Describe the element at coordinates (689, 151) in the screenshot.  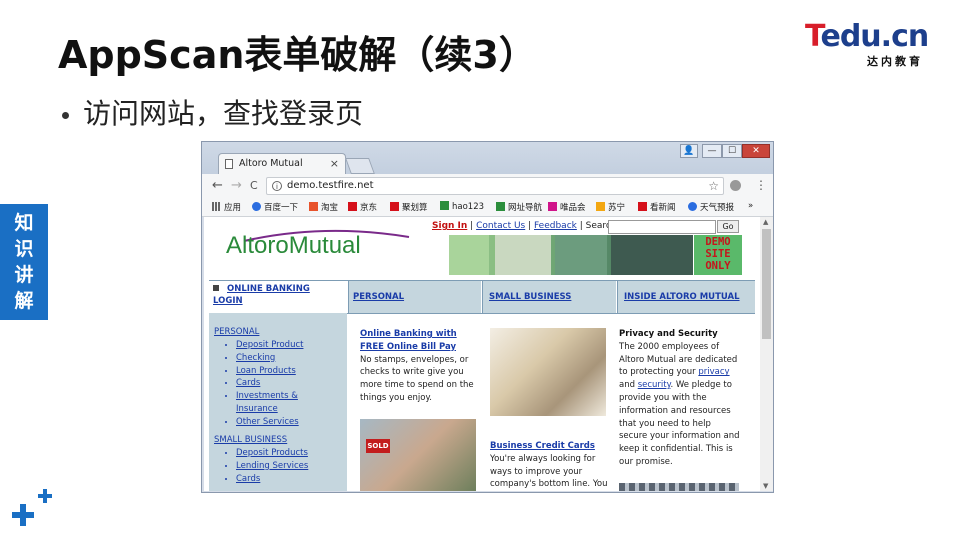
I see `user-icon: 👤` at that location.